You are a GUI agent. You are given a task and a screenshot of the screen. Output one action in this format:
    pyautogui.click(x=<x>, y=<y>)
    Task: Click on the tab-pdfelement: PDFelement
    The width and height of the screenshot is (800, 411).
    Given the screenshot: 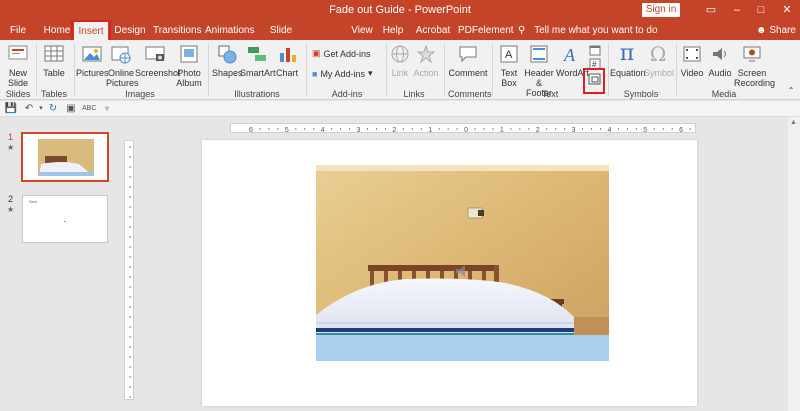 What is the action you would take?
    pyautogui.click(x=486, y=30)
    